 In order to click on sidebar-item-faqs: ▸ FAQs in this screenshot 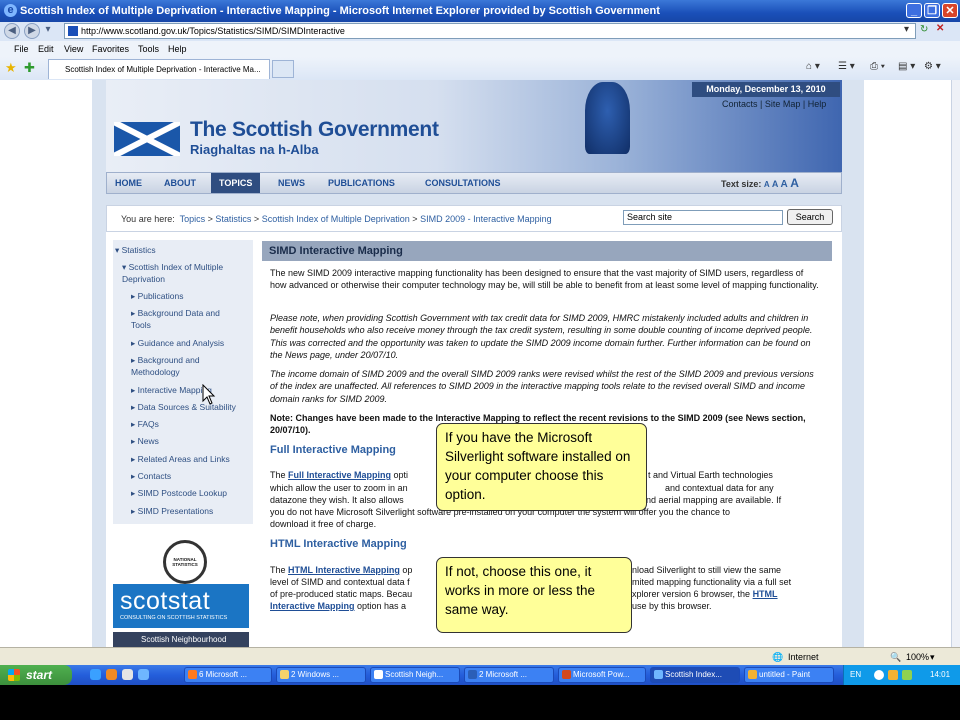, I will do `click(145, 424)`.